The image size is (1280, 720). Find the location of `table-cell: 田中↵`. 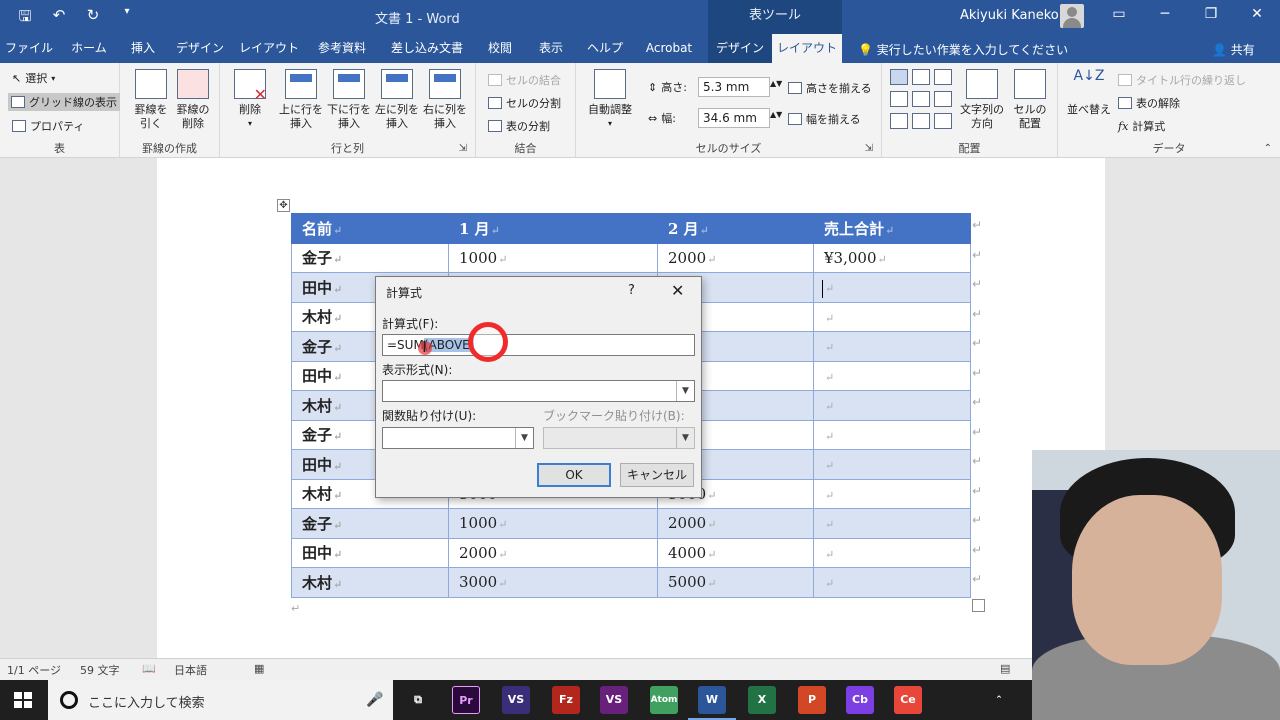

table-cell: 田中↵ is located at coordinates (370, 552).